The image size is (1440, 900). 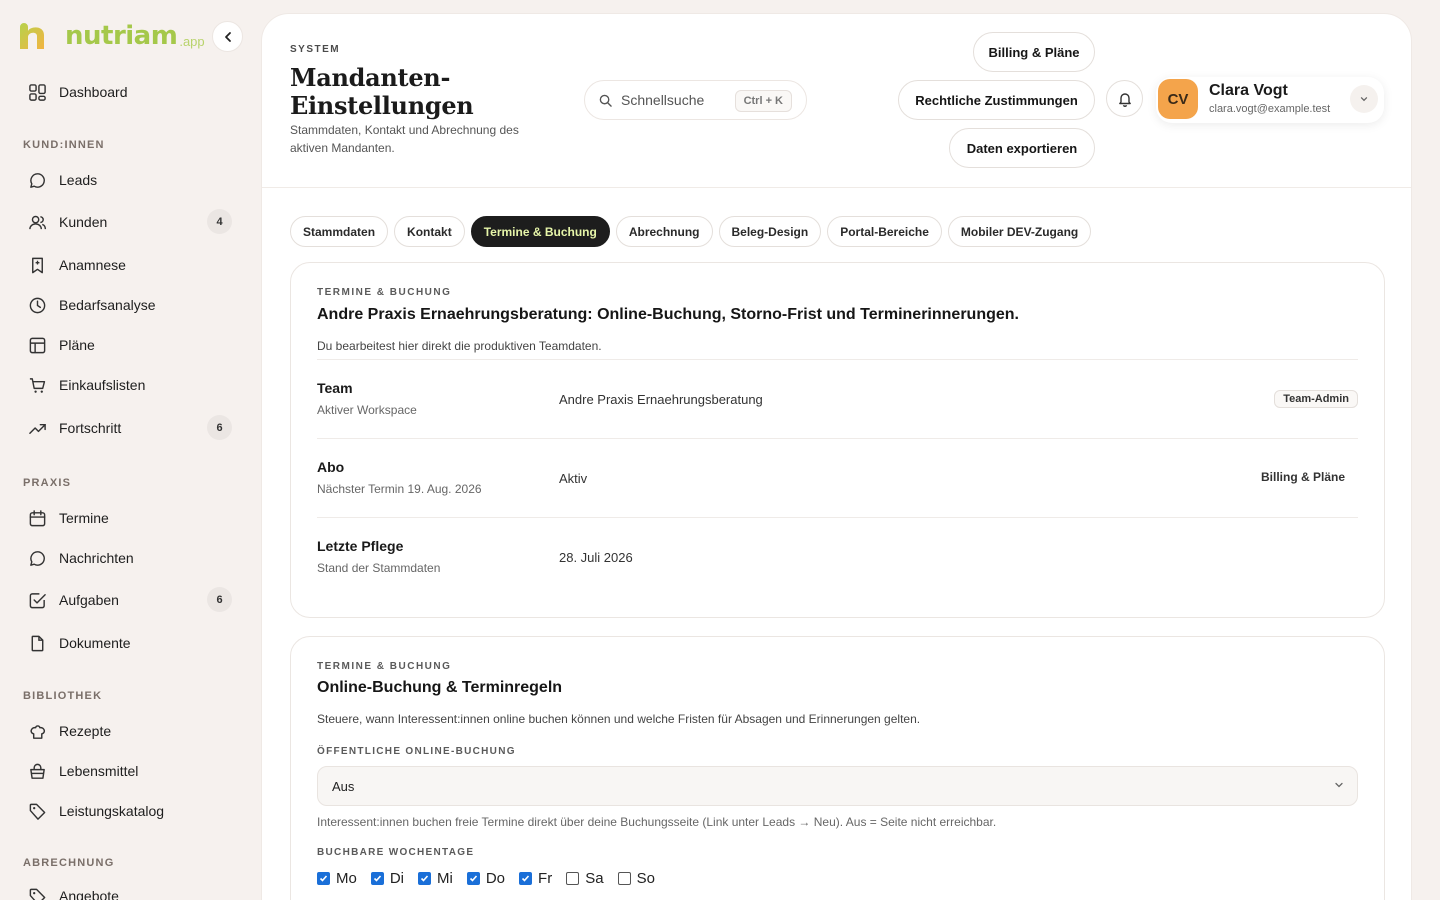 What do you see at coordinates (107, 305) in the screenshot?
I see `sidebar-item-label: Bedarfsanalyse` at bounding box center [107, 305].